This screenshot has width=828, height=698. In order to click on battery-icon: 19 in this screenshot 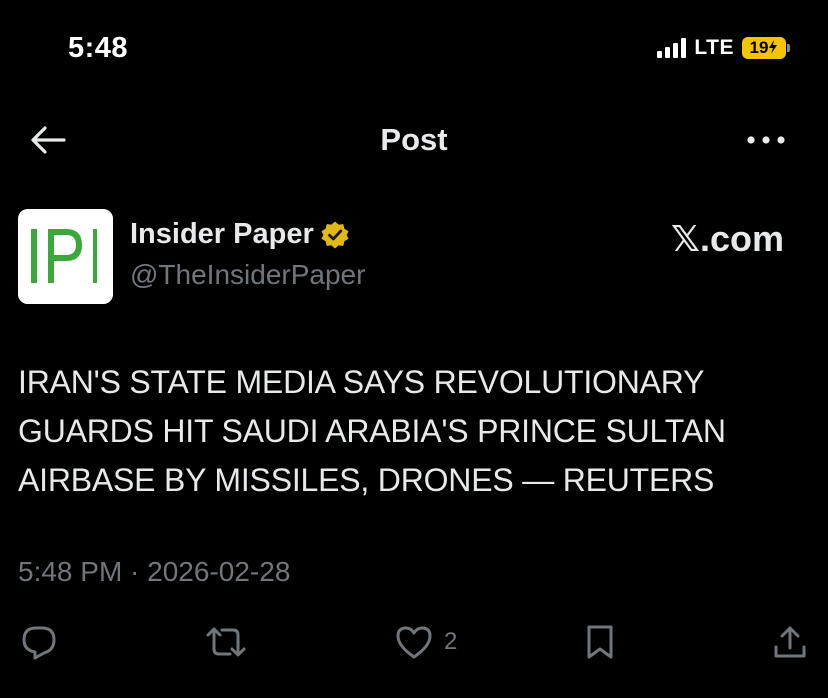, I will do `click(766, 48)`.